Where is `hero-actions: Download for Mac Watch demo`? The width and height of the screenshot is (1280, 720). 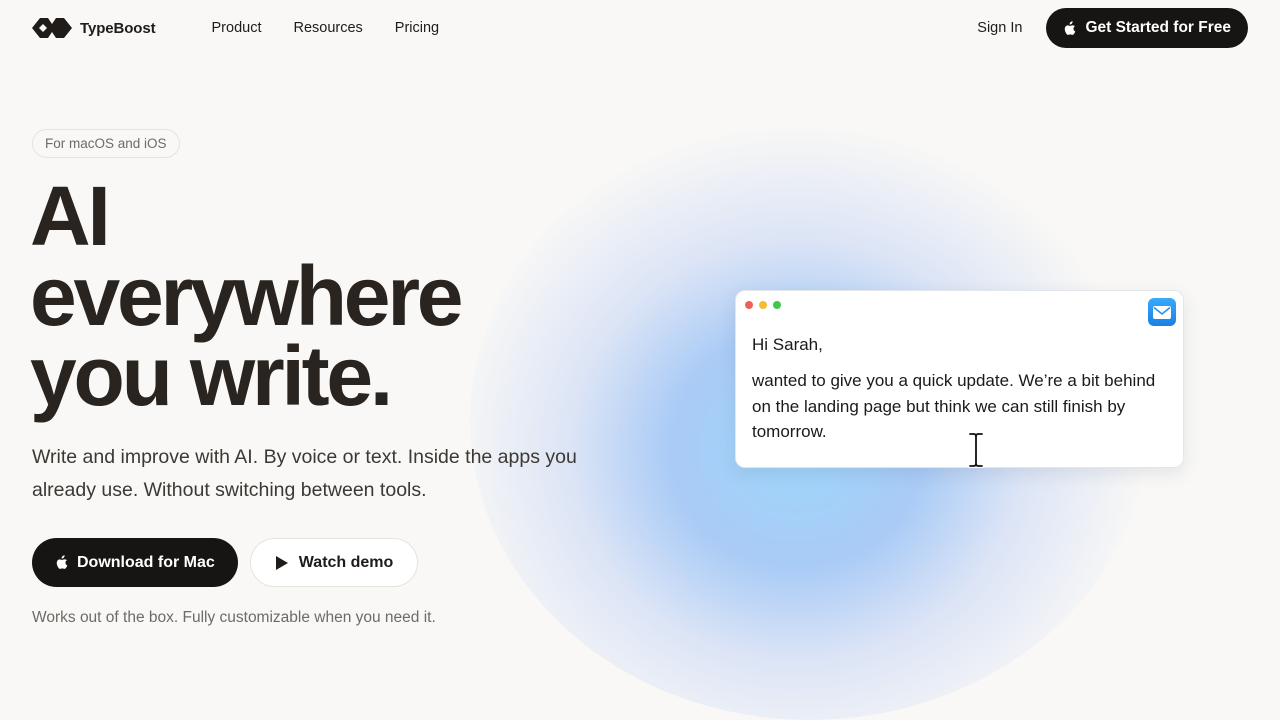 hero-actions: Download for Mac Watch demo is located at coordinates (225, 562).